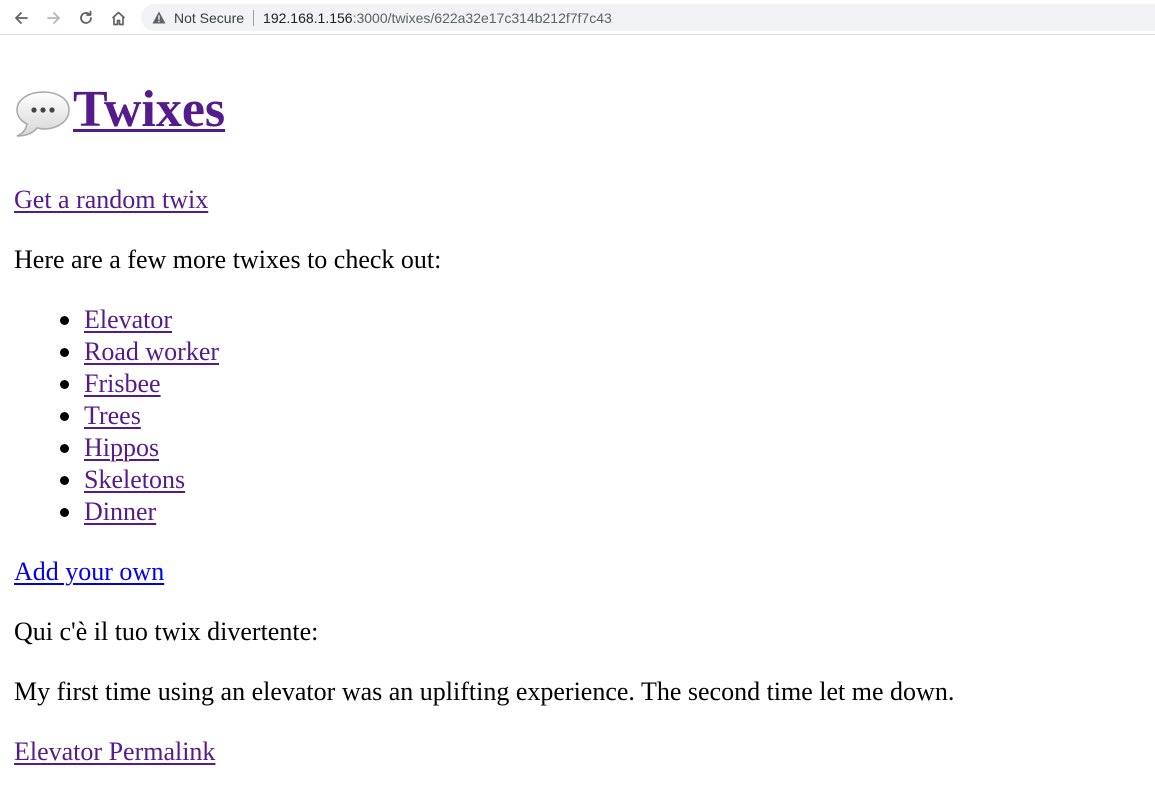  I want to click on permalink-link: Elevator Permalink, so click(114, 751).